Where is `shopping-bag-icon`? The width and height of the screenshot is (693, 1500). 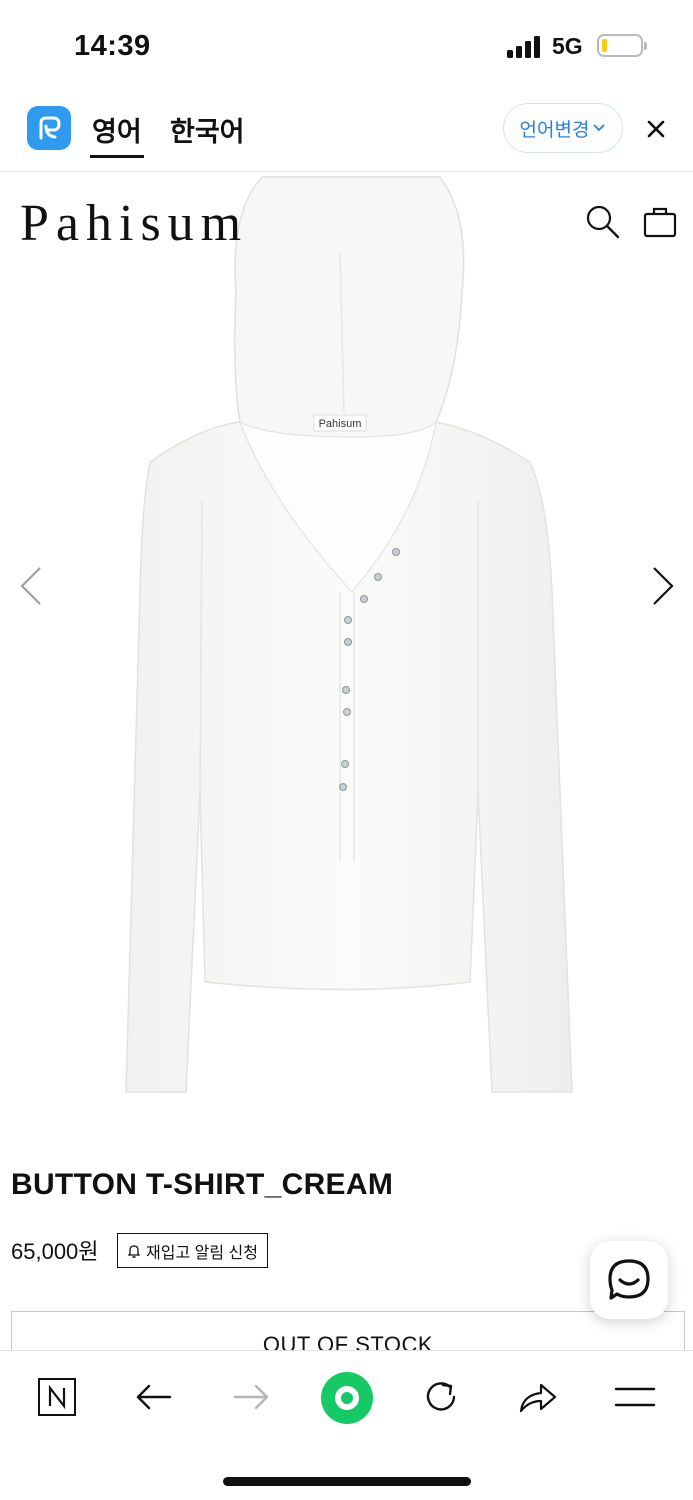
shopping-bag-icon is located at coordinates (660, 222).